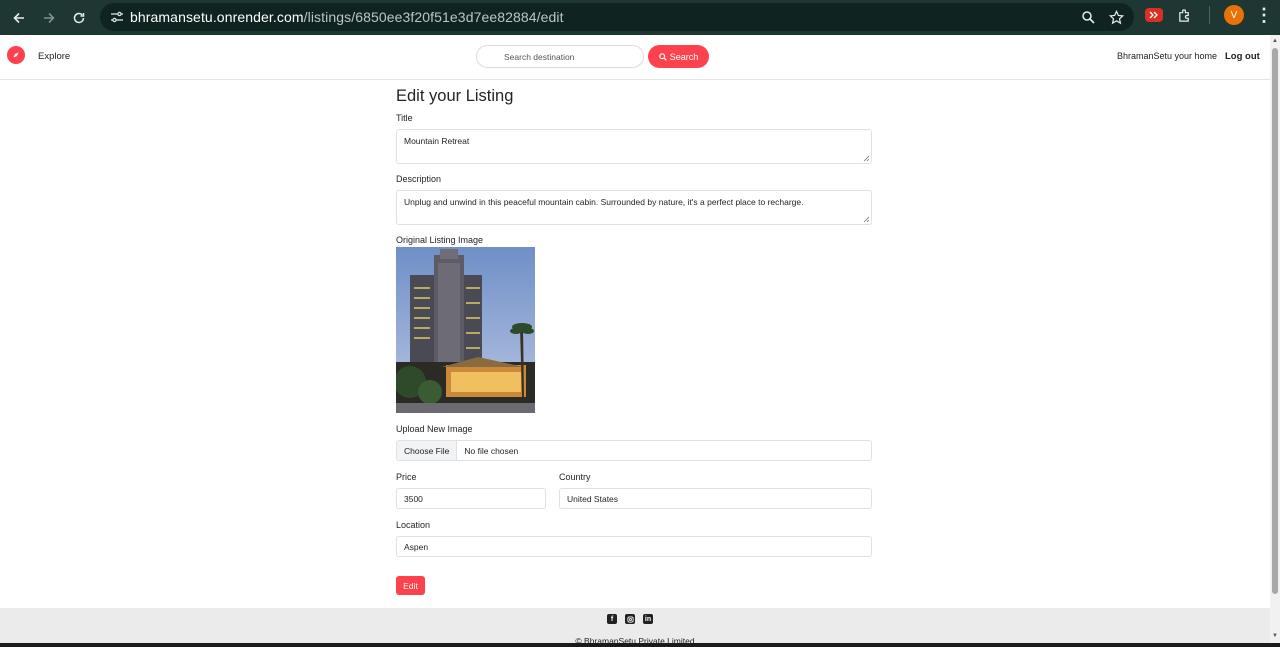  Describe the element at coordinates (413, 499) in the screenshot. I see `price-value: 3500` at that location.